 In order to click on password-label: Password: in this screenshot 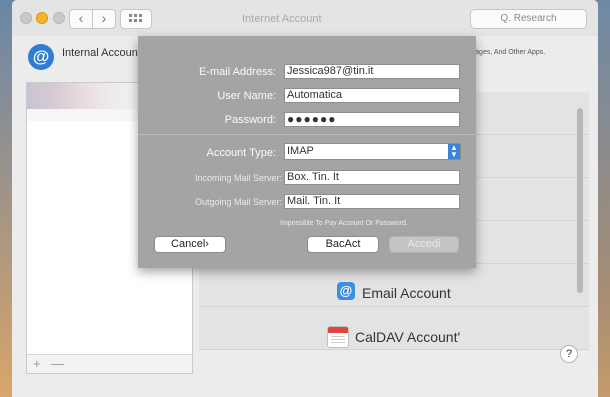, I will do `click(250, 120)`.